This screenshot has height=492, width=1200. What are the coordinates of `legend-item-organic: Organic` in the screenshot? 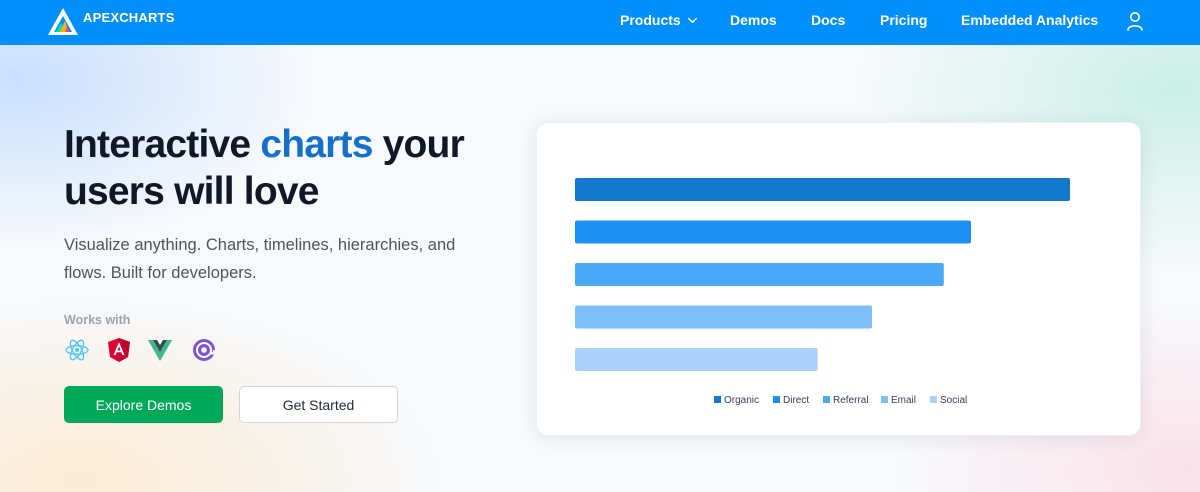 It's located at (736, 400).